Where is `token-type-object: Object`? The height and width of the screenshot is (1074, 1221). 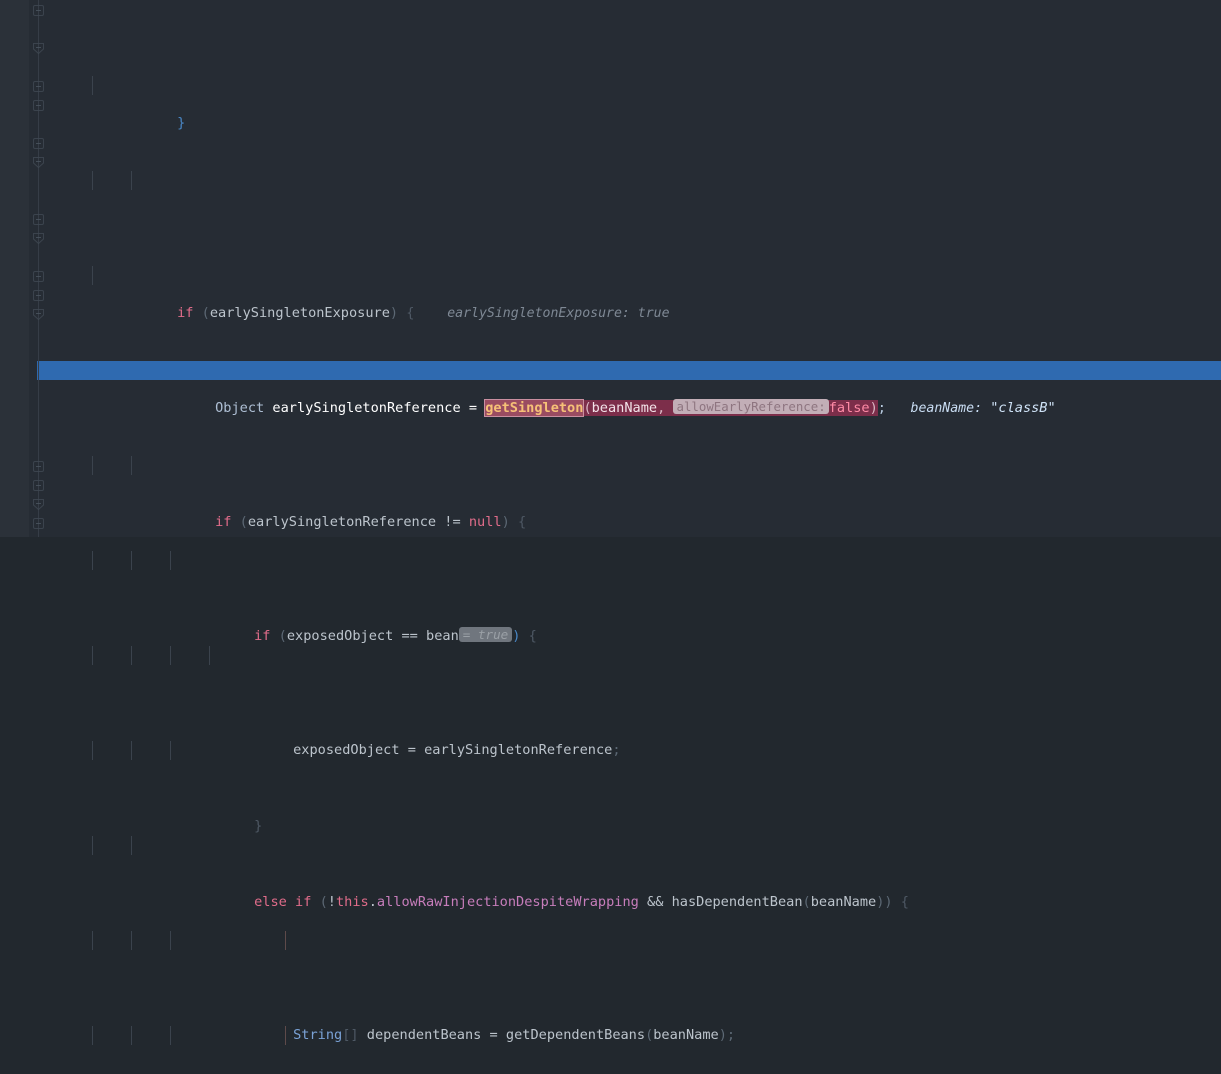 token-type-object: Object is located at coordinates (240, 408).